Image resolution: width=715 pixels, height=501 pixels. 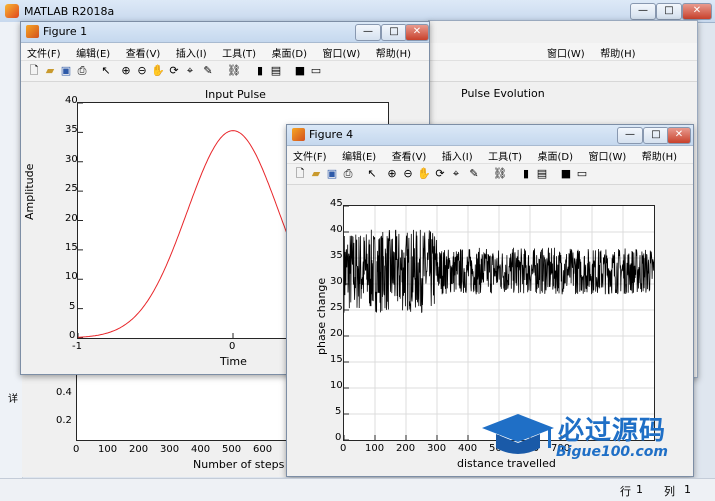 What do you see at coordinates (235, 94) in the screenshot?
I see `figure1-chart-title: Input Pulse` at bounding box center [235, 94].